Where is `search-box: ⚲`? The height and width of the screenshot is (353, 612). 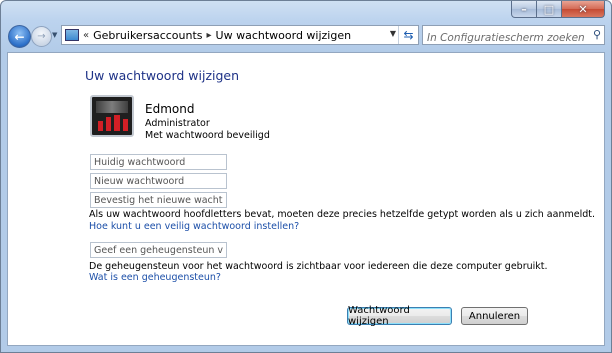
search-box: ⚲ is located at coordinates (513, 35).